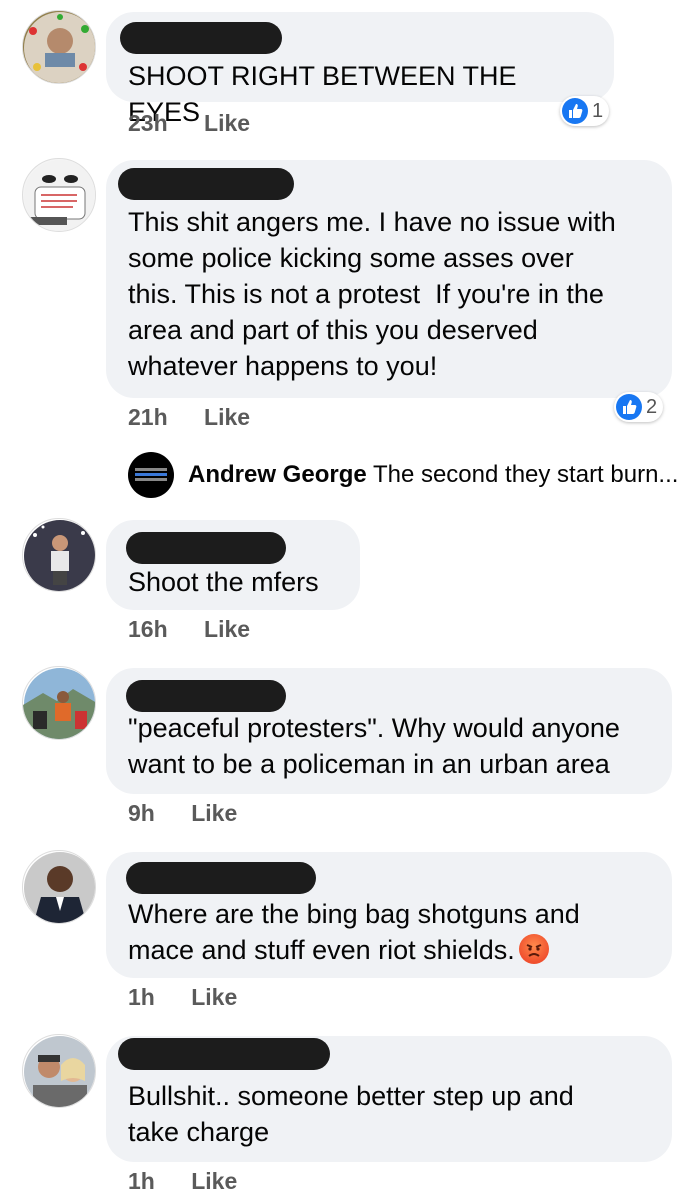 This screenshot has width=694, height=1200. What do you see at coordinates (189, 123) in the screenshot?
I see `comment-meta: 23h Like` at bounding box center [189, 123].